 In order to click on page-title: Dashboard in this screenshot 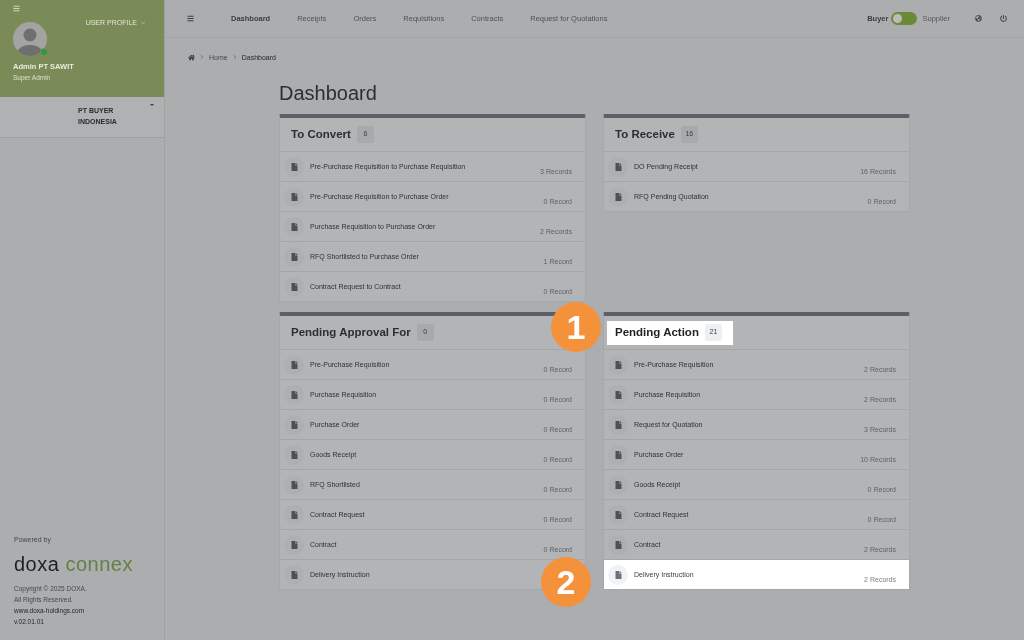, I will do `click(328, 93)`.